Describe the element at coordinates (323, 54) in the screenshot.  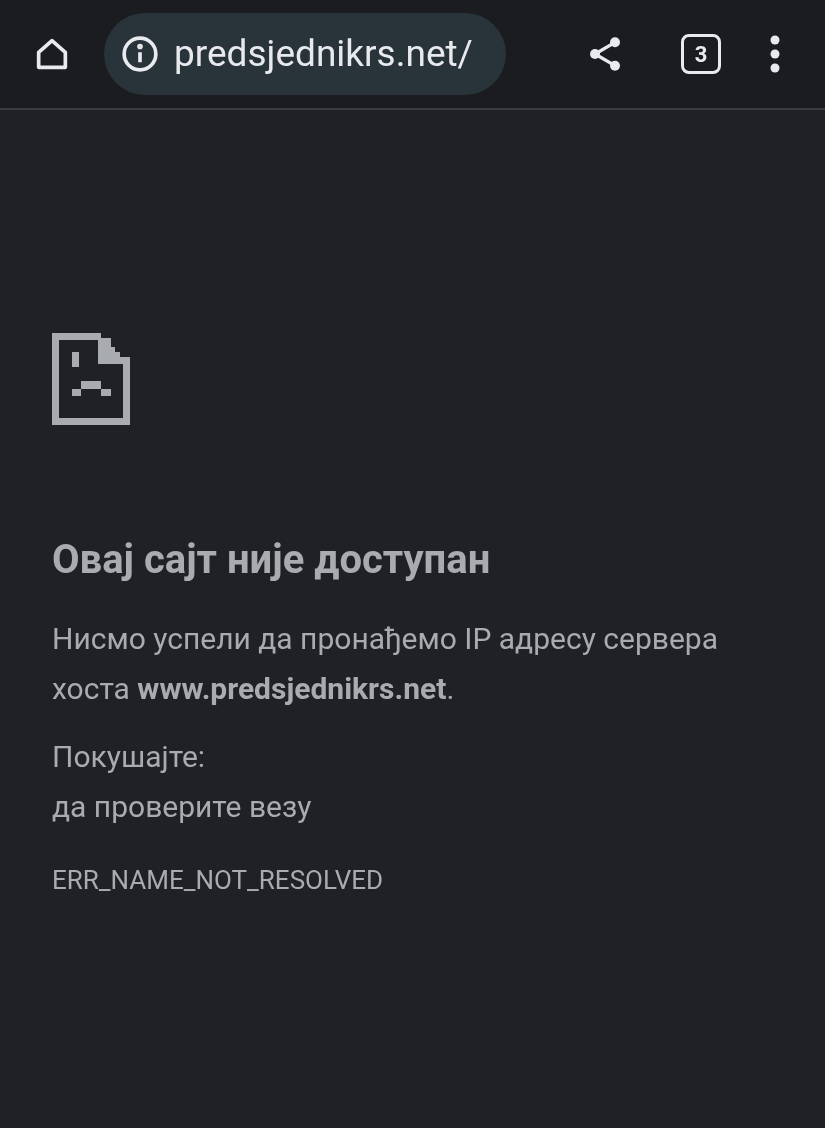
I see `url-text: predsjednikrs.net/` at that location.